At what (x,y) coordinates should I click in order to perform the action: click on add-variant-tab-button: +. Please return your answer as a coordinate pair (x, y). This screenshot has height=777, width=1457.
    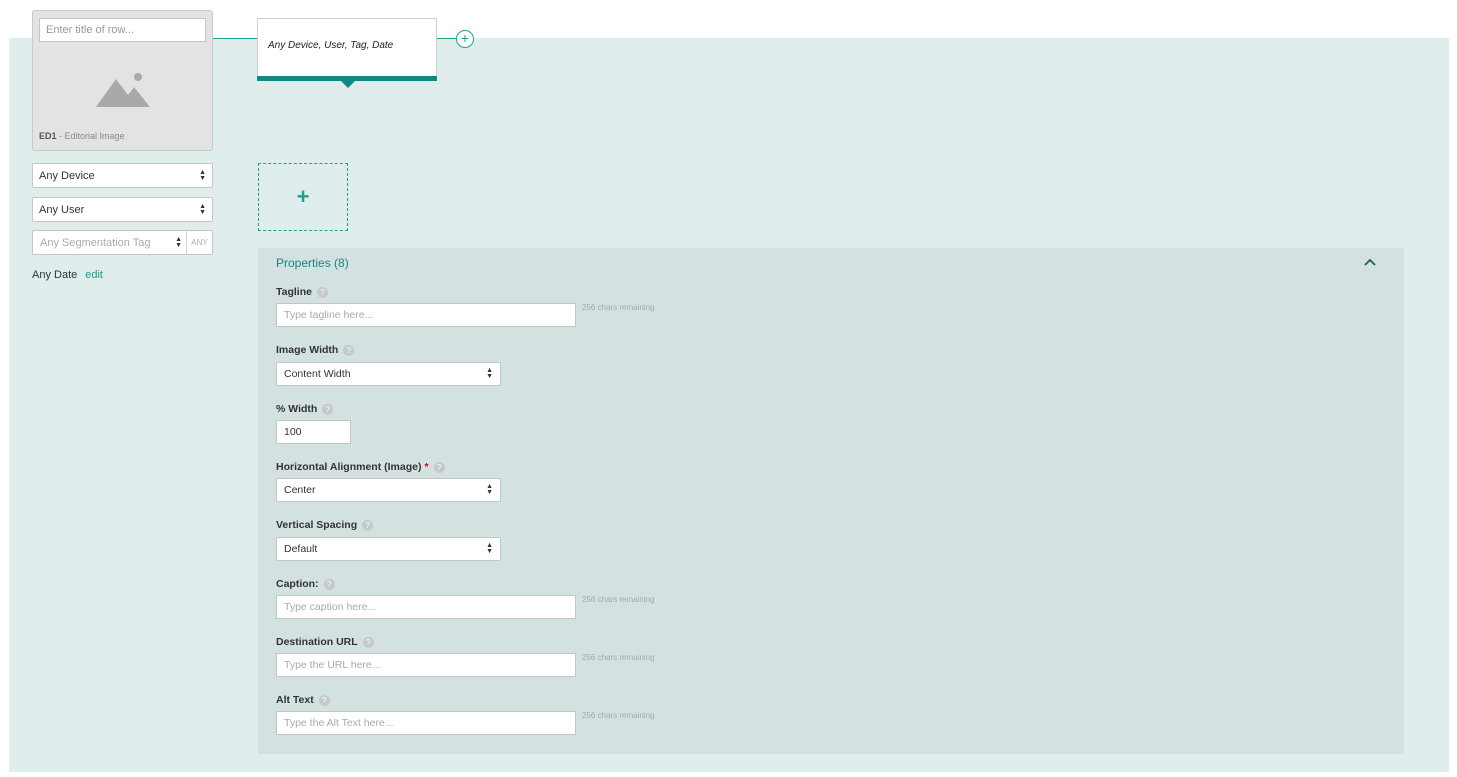
    Looking at the image, I should click on (465, 39).